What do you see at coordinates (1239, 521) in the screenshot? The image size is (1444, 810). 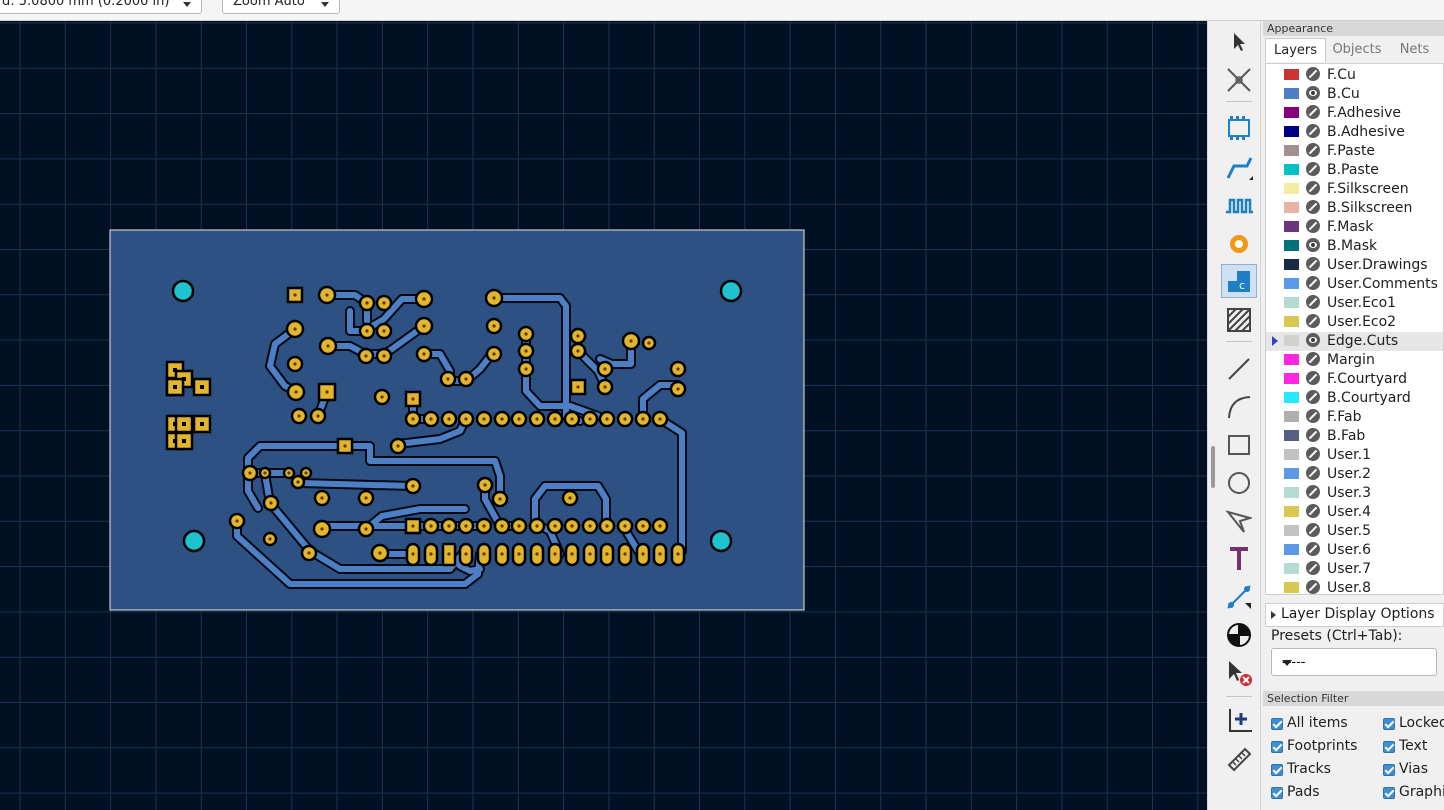 I see `polygon-icon` at bounding box center [1239, 521].